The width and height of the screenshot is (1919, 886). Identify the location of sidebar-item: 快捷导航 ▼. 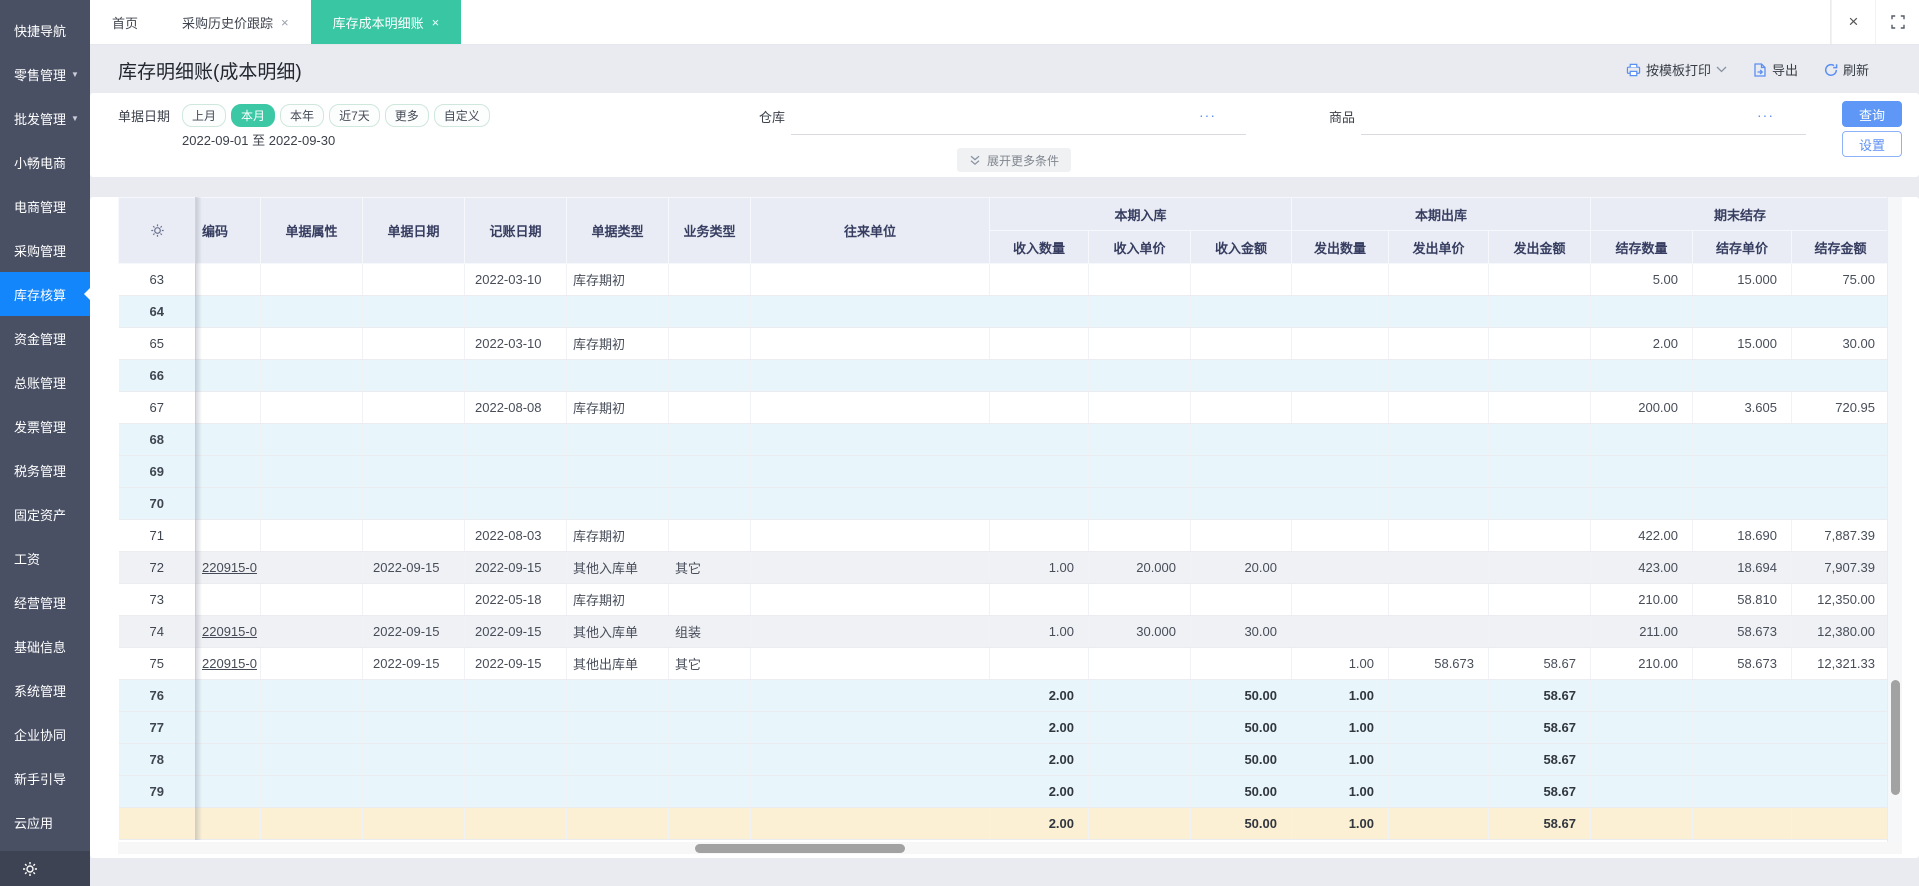
(45, 30).